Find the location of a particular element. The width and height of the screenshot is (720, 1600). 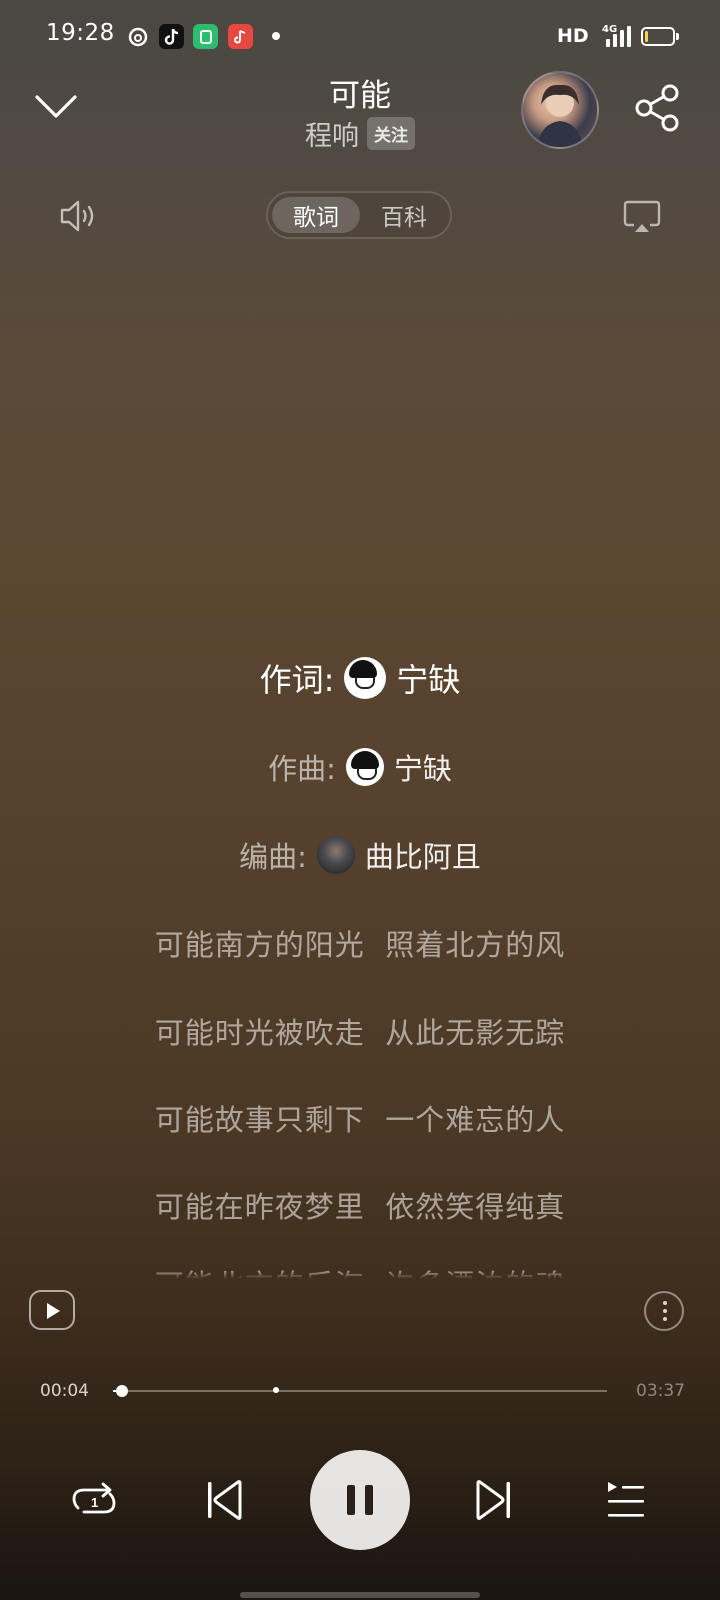

tab-wiki: 百科 is located at coordinates (404, 215).